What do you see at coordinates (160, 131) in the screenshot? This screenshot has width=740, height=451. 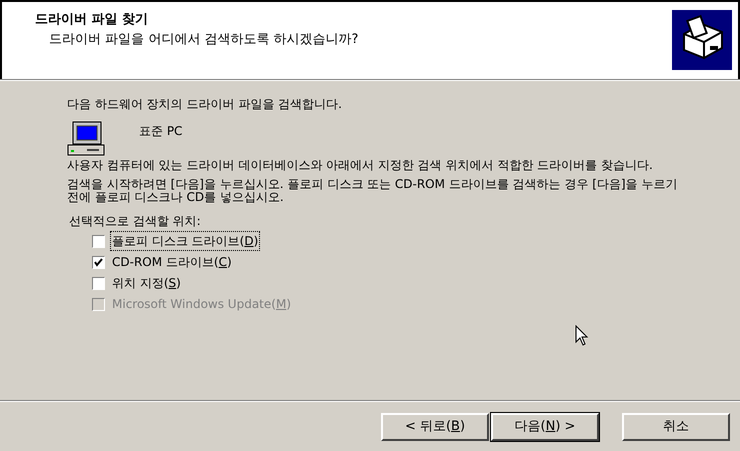 I see `device-name: 표준 PC` at bounding box center [160, 131].